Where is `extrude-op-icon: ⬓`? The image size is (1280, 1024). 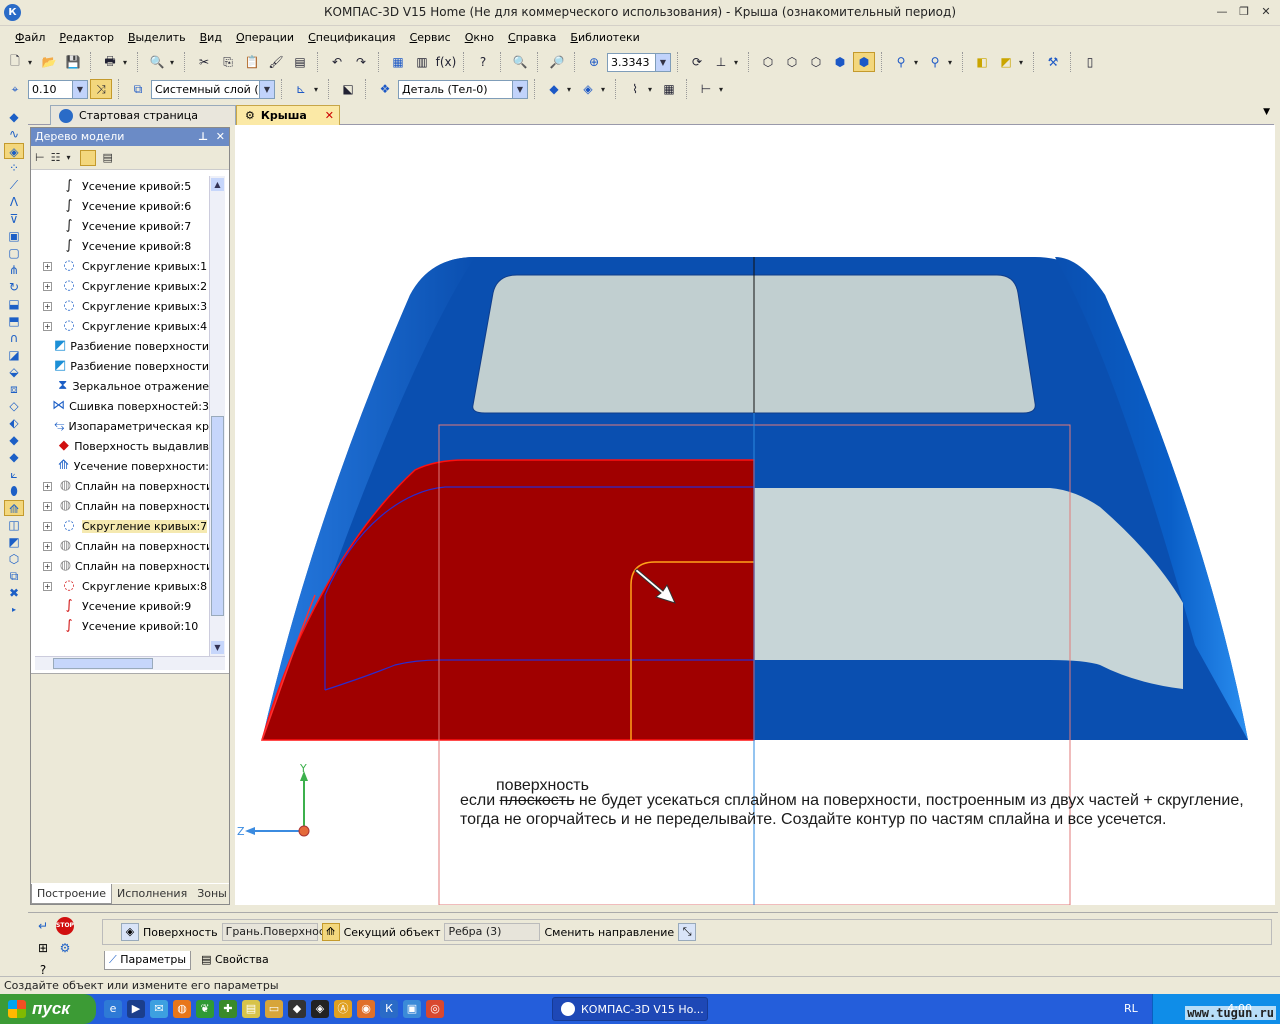
extrude-op-icon: ⬓ is located at coordinates (14, 304).